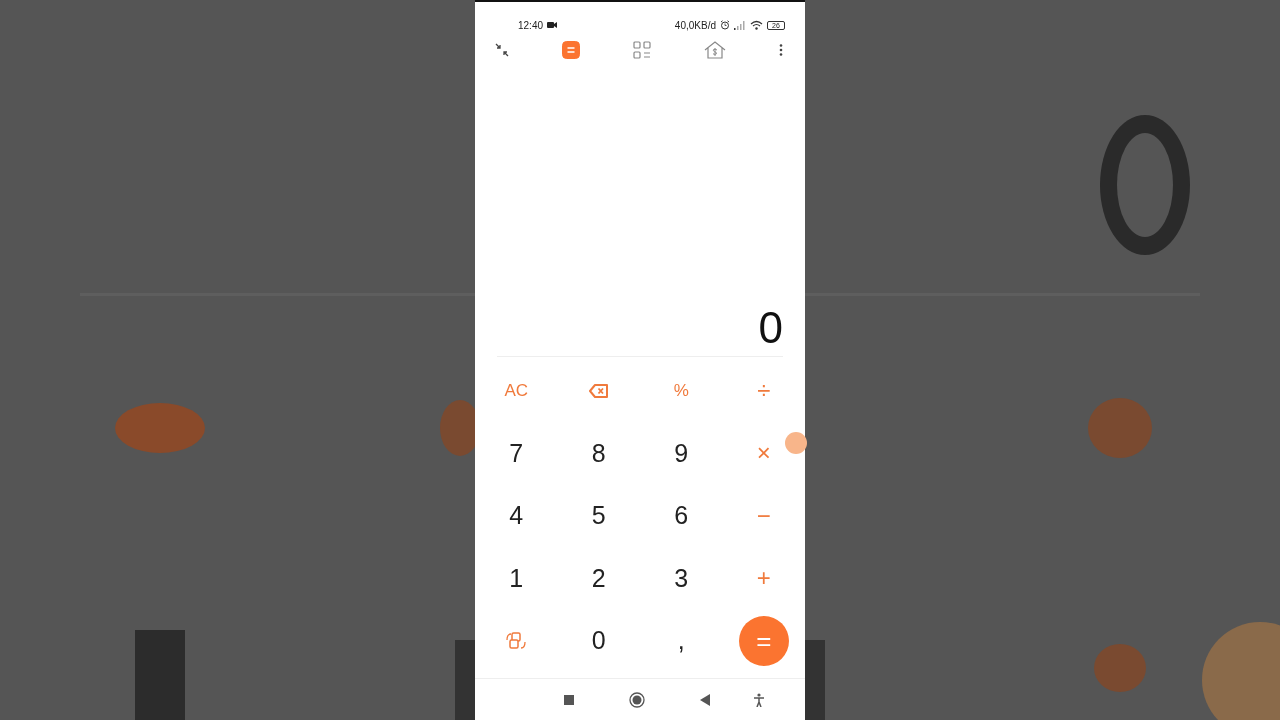  I want to click on status-time: 12:40, so click(531, 25).